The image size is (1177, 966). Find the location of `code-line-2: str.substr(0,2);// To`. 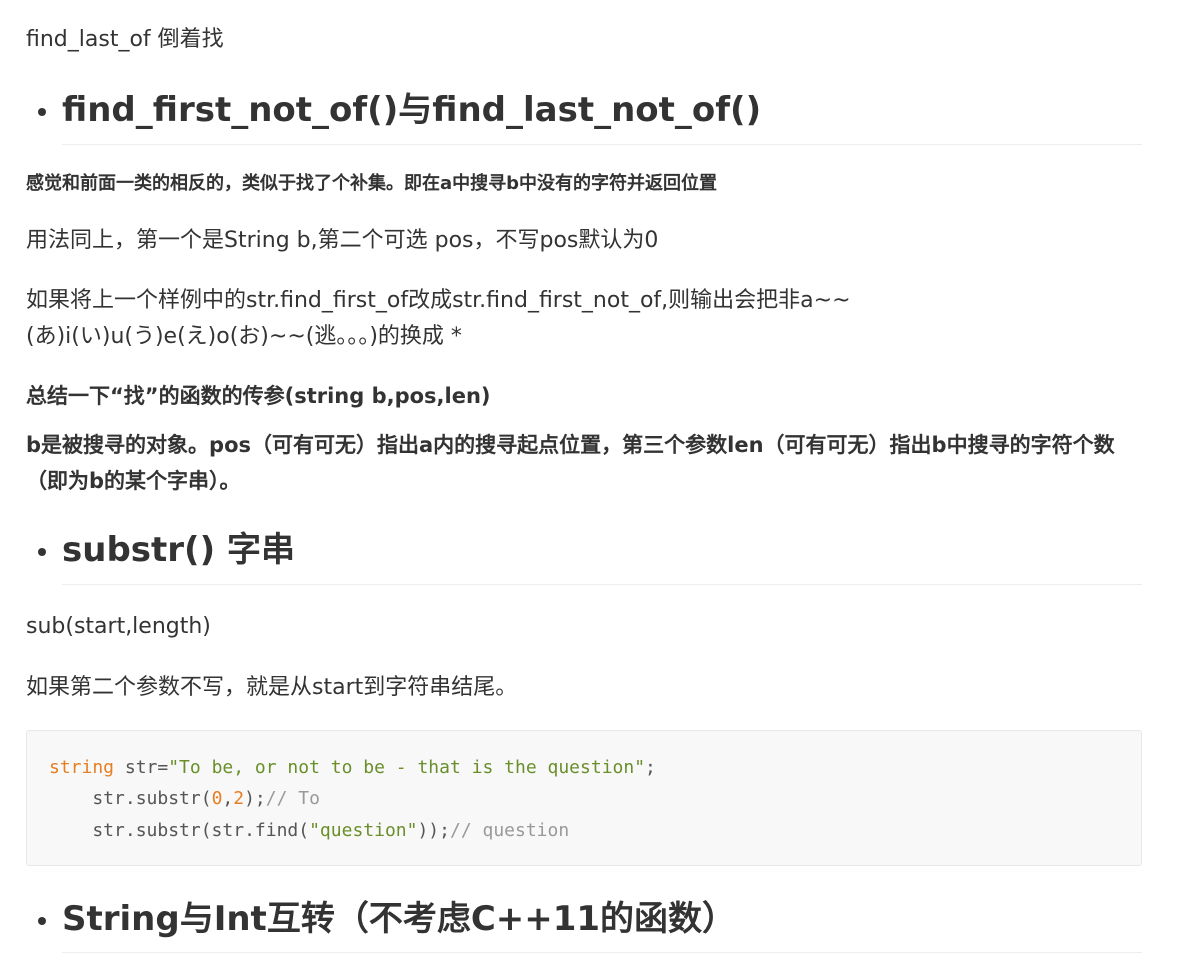

code-line-2: str.substr(0,2);// To is located at coordinates (184, 799).